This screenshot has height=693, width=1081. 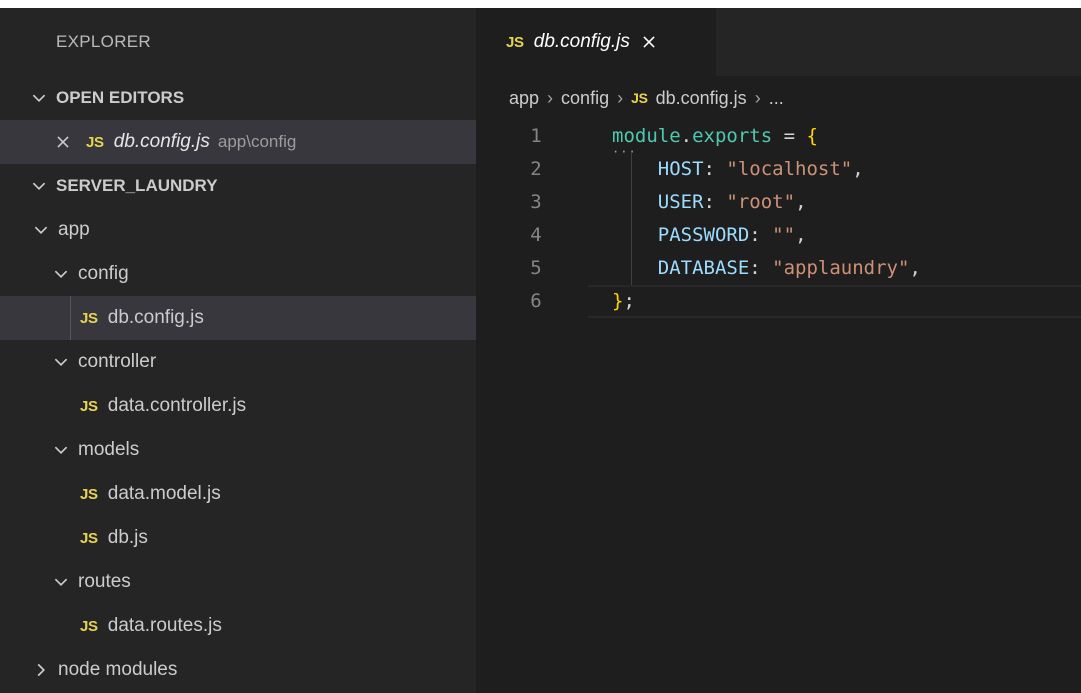 What do you see at coordinates (536, 301) in the screenshot?
I see `line-number: 6` at bounding box center [536, 301].